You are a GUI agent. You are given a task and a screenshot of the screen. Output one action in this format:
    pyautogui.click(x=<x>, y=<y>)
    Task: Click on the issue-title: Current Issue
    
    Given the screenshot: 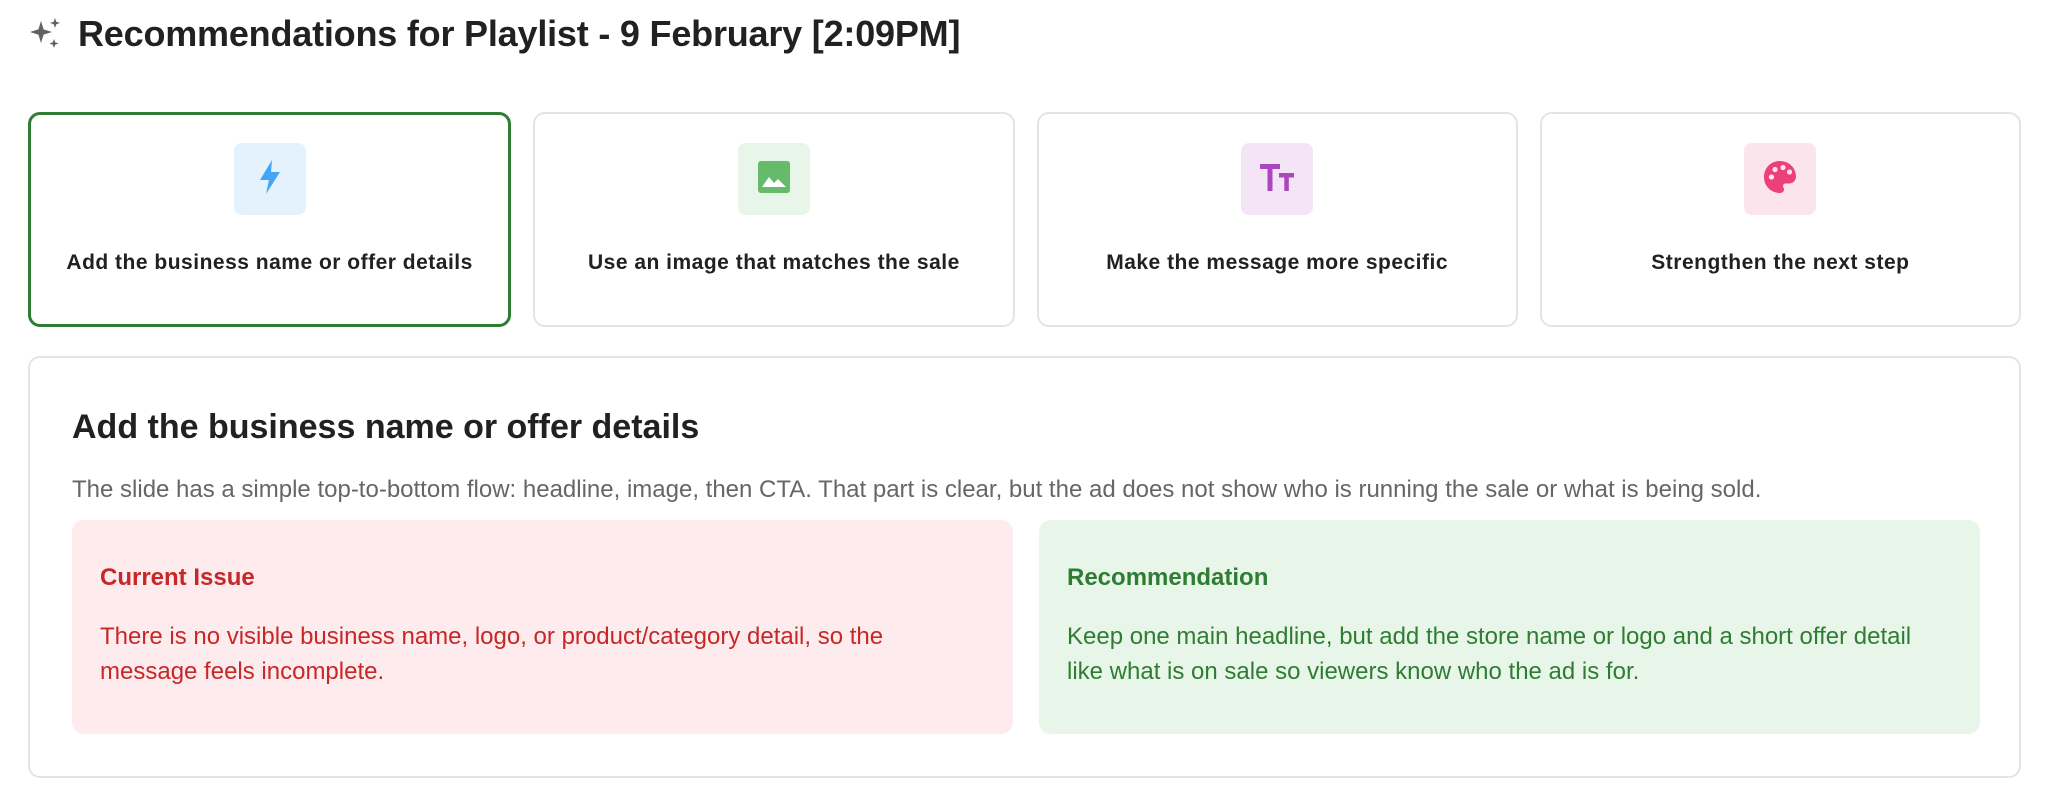 What is the action you would take?
    pyautogui.click(x=177, y=577)
    